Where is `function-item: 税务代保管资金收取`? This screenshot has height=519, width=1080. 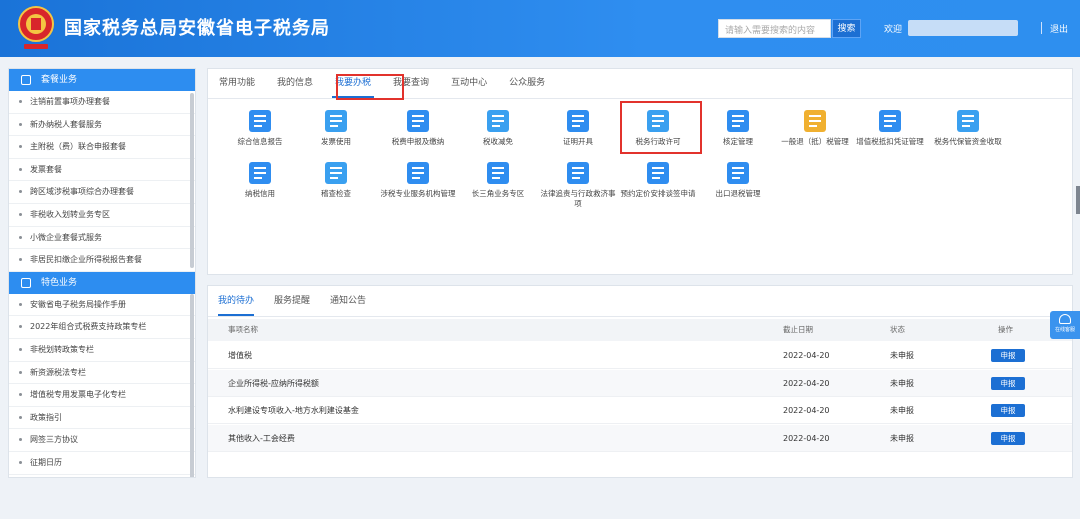
function-item: 税务代保管资金收取 is located at coordinates (968, 128).